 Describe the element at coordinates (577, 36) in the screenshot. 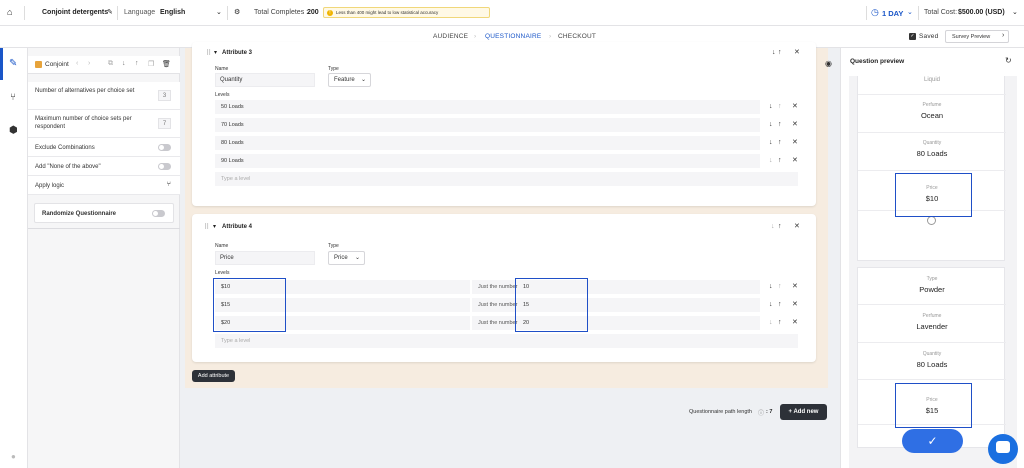

I see `tab-checkout: CHECKOUT` at that location.